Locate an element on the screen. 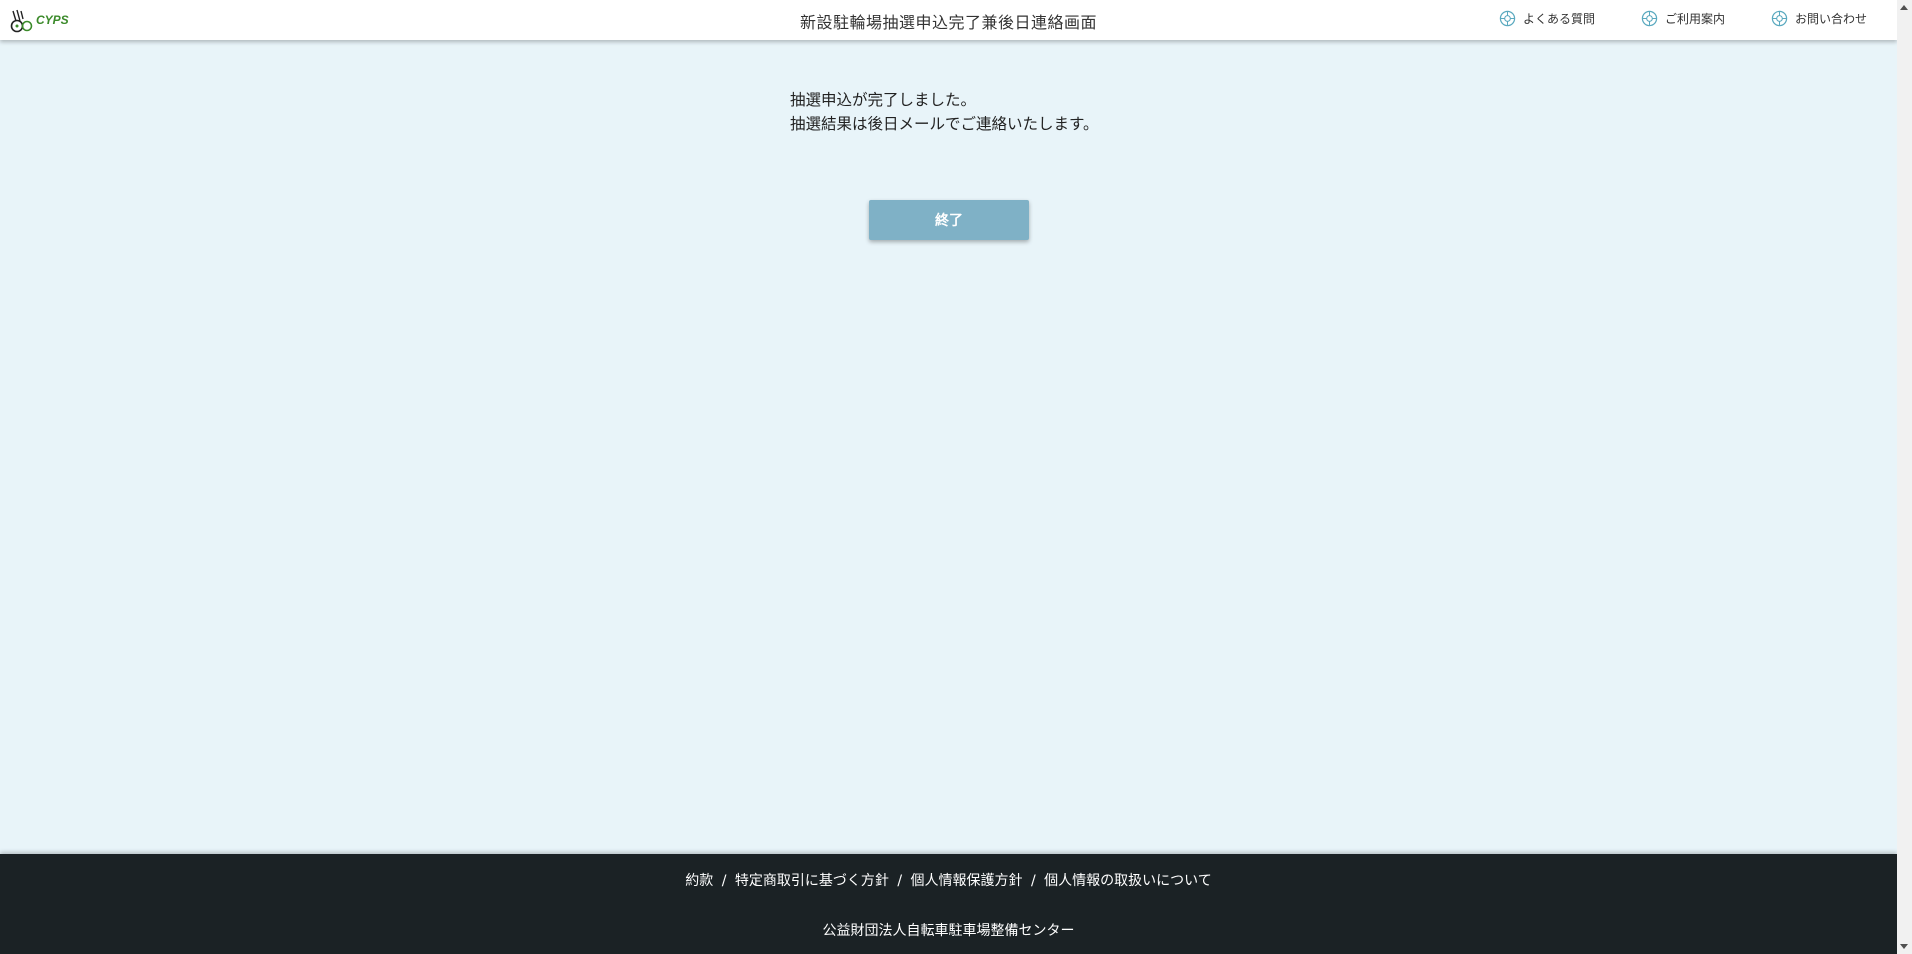  vertical-scrollbar is located at coordinates (1904, 477).